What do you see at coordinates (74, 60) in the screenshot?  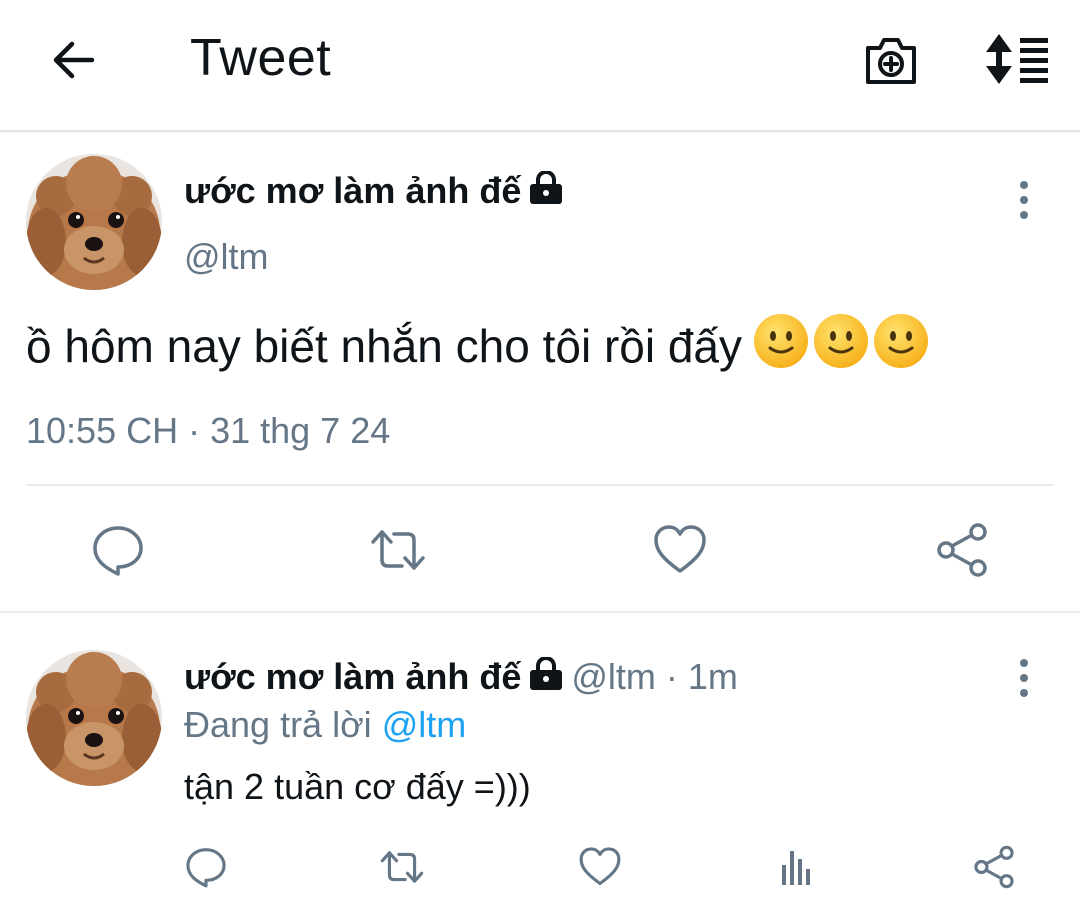 I see `back-arrow-icon` at bounding box center [74, 60].